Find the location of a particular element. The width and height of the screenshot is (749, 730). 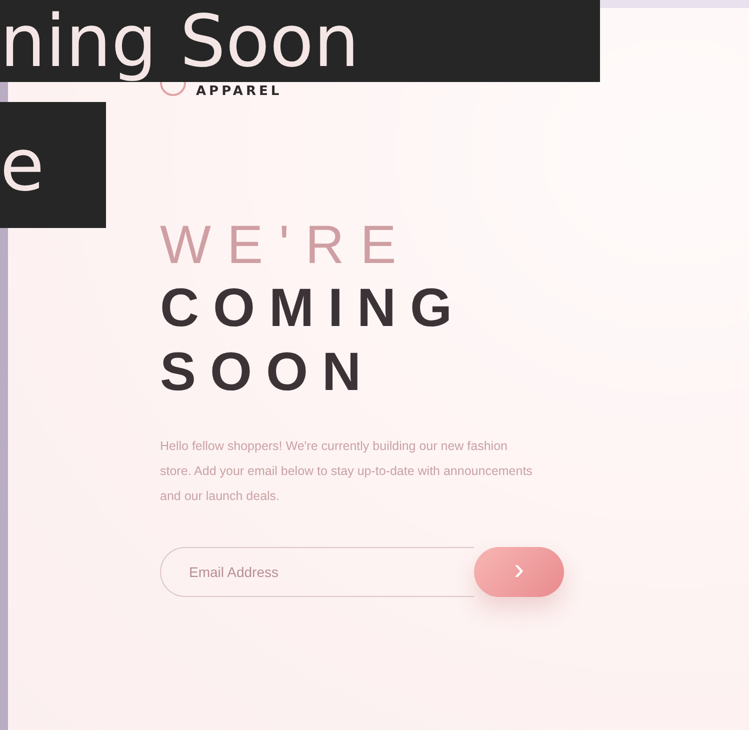

email-field: Email Address is located at coordinates (317, 572).